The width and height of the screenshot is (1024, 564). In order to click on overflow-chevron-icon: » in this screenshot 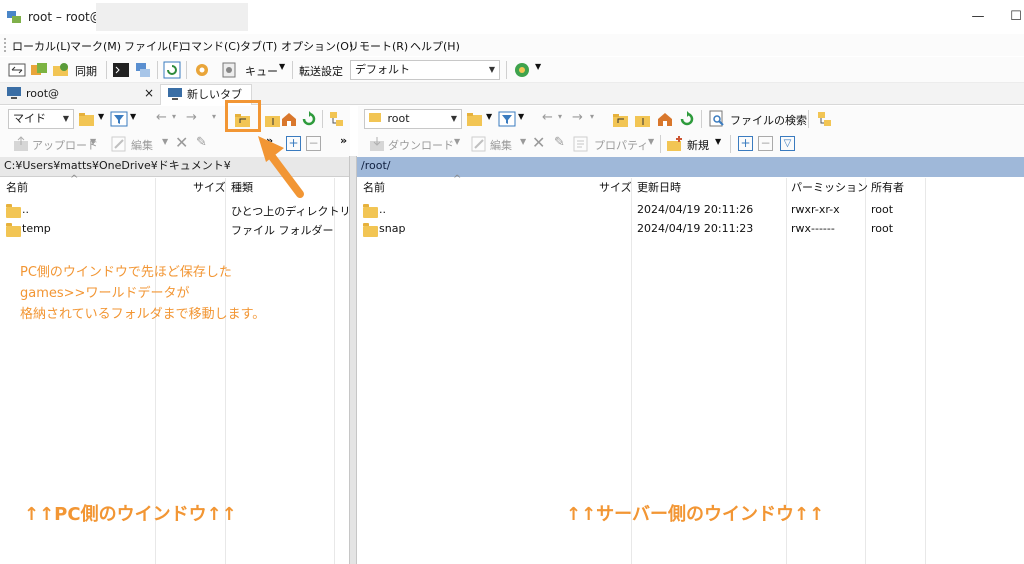, I will do `click(343, 140)`.